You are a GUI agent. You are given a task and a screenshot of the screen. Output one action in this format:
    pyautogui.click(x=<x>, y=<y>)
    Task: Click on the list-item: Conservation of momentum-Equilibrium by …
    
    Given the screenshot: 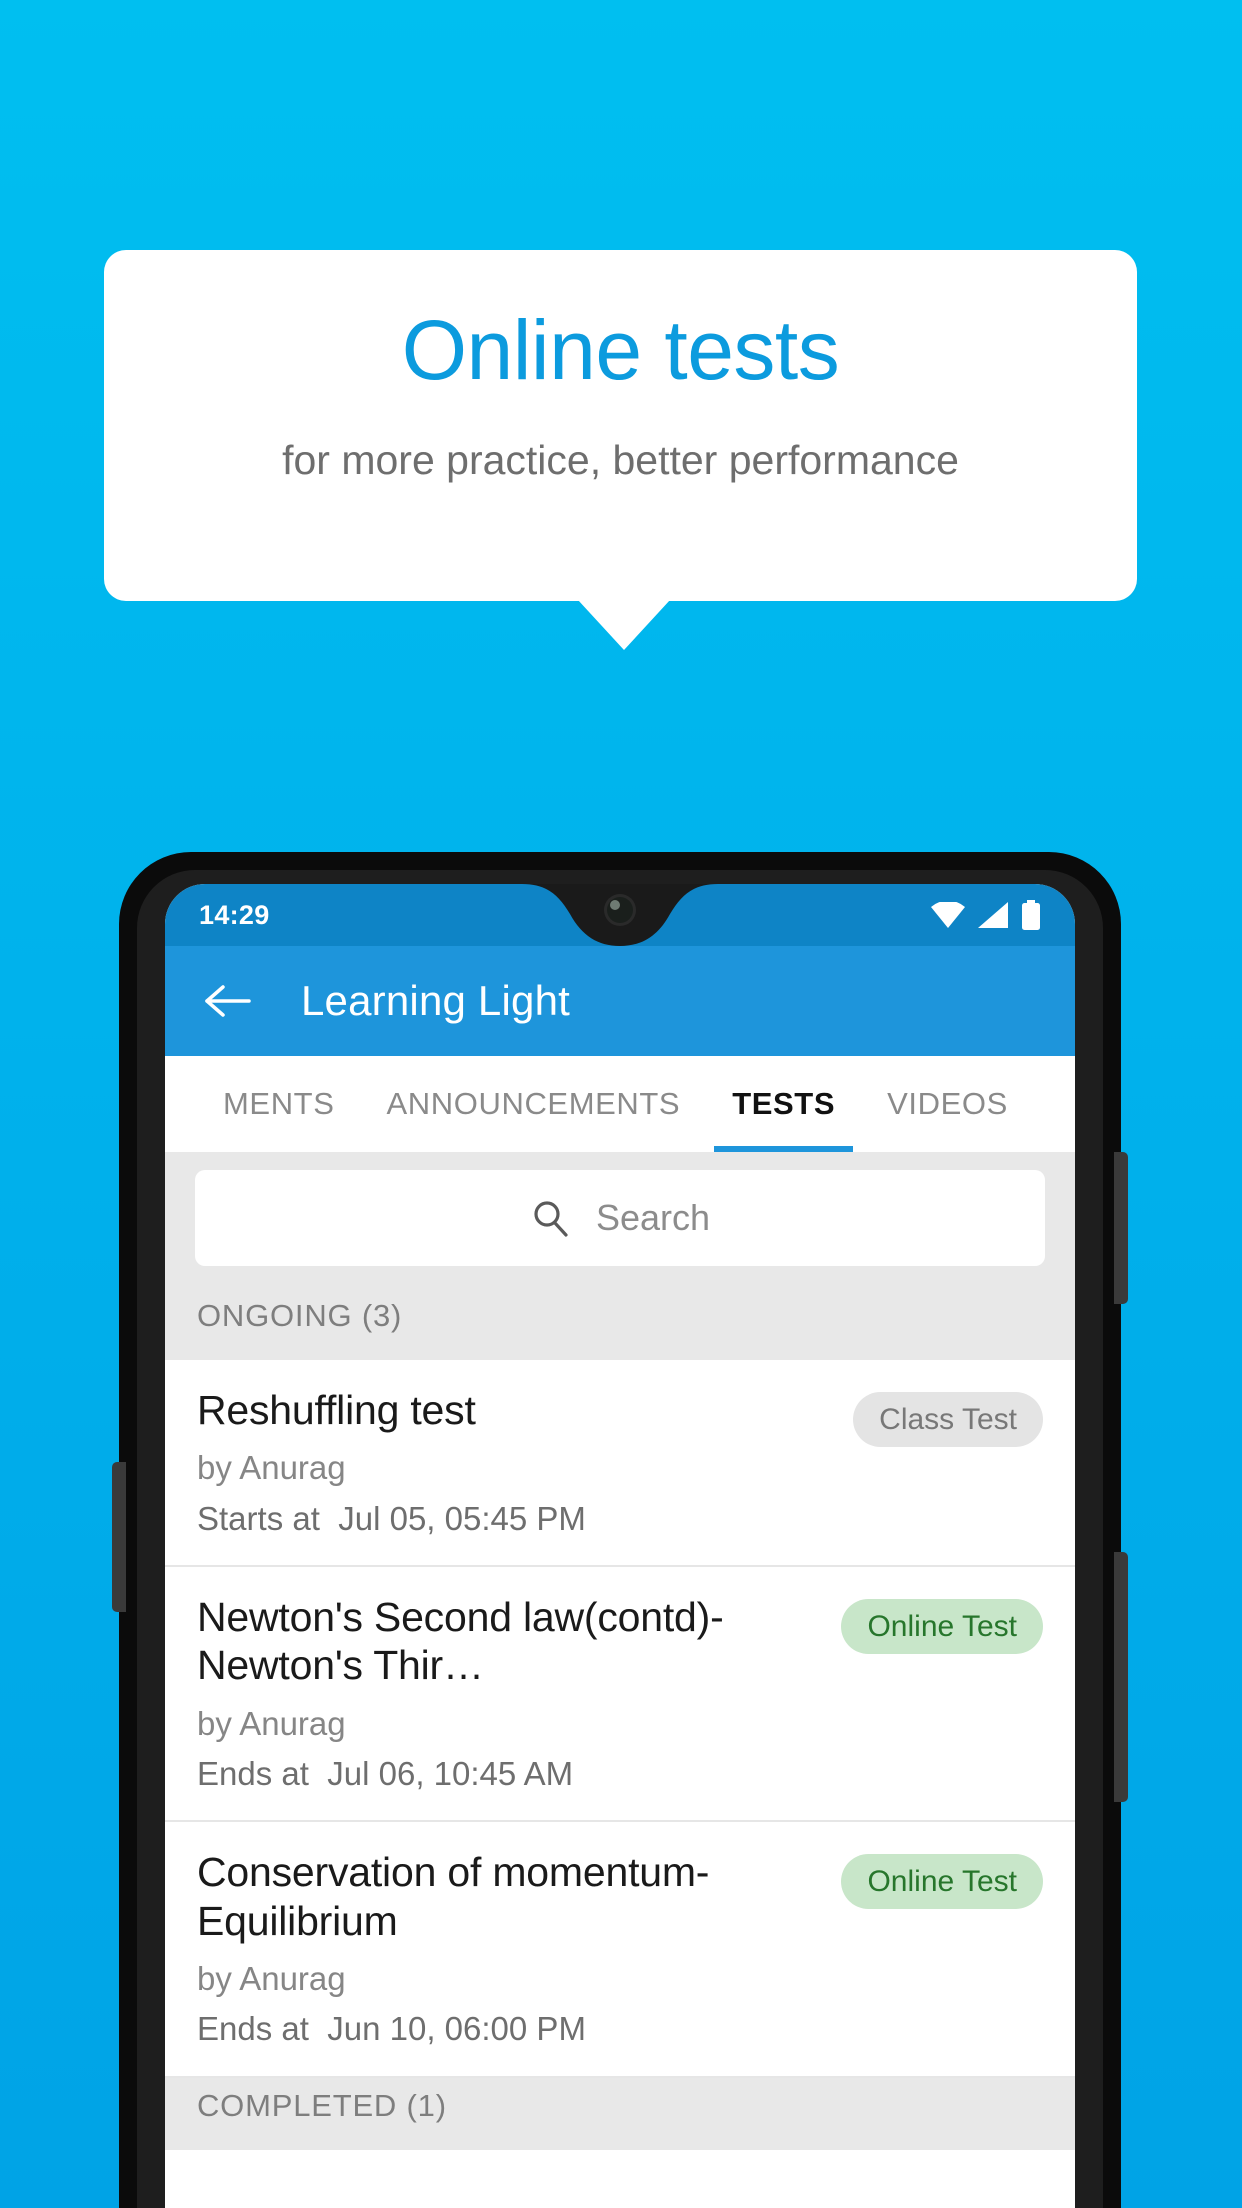 What is the action you would take?
    pyautogui.click(x=620, y=1950)
    